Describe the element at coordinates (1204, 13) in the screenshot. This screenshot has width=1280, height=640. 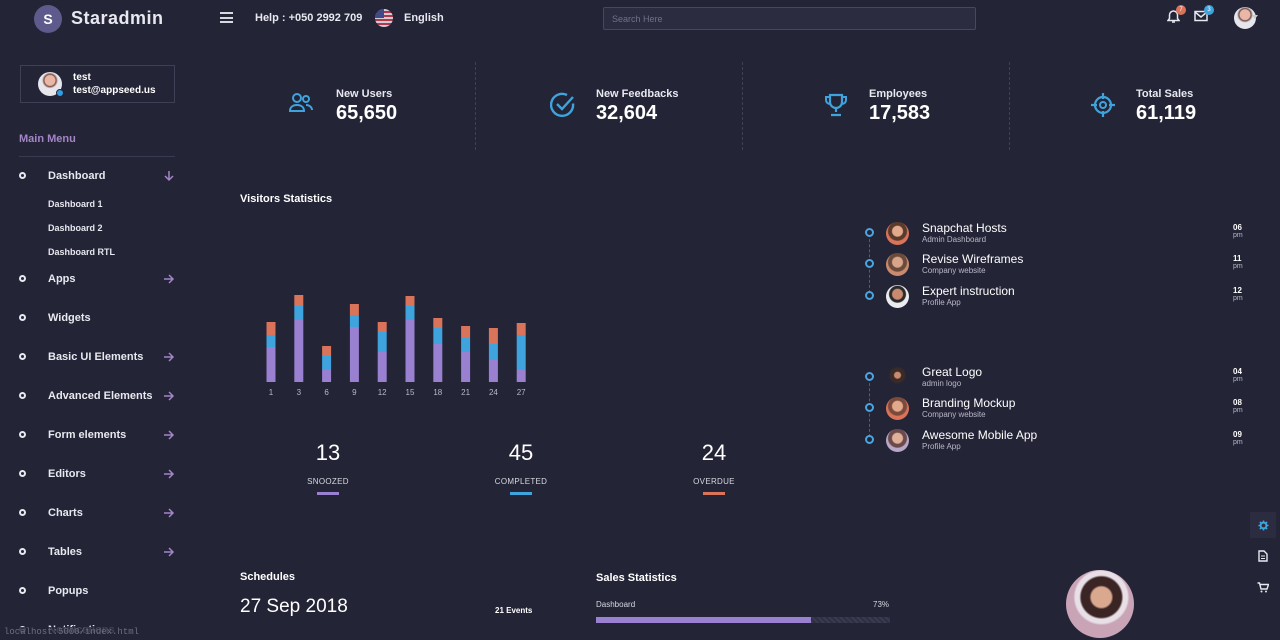
I see `messages-button: 3` at that location.